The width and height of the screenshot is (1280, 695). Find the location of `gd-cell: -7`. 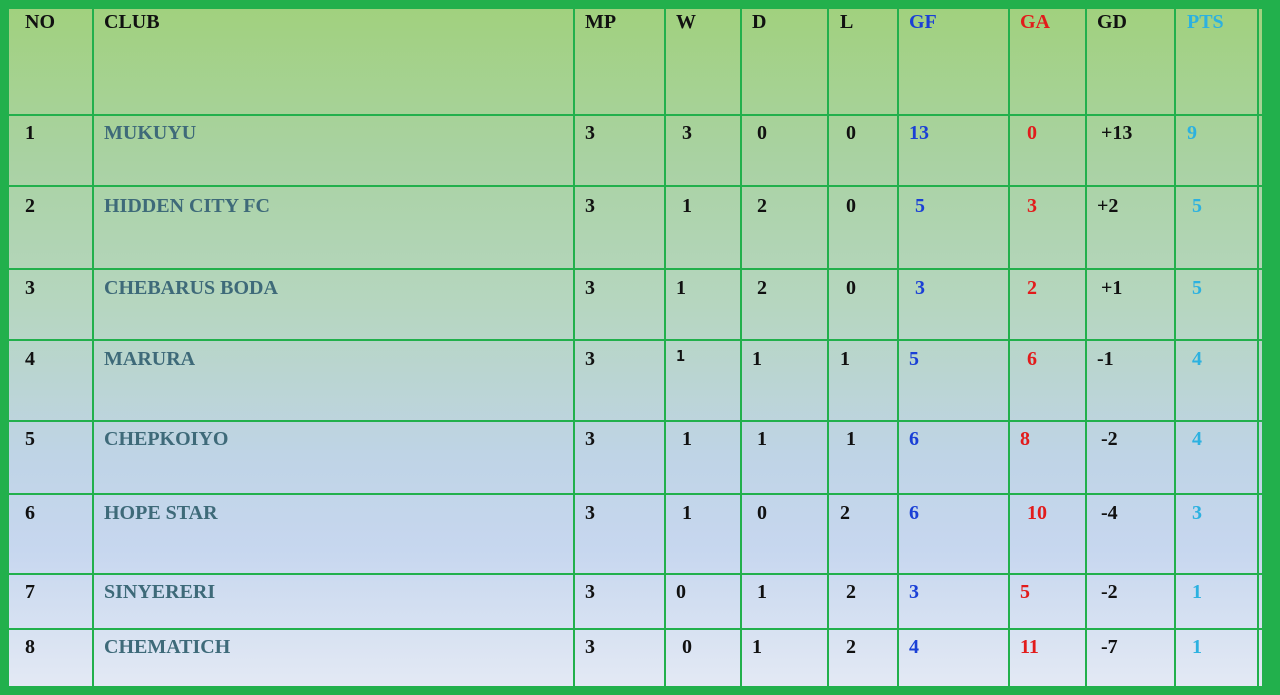

gd-cell: -7 is located at coordinates (1109, 647).